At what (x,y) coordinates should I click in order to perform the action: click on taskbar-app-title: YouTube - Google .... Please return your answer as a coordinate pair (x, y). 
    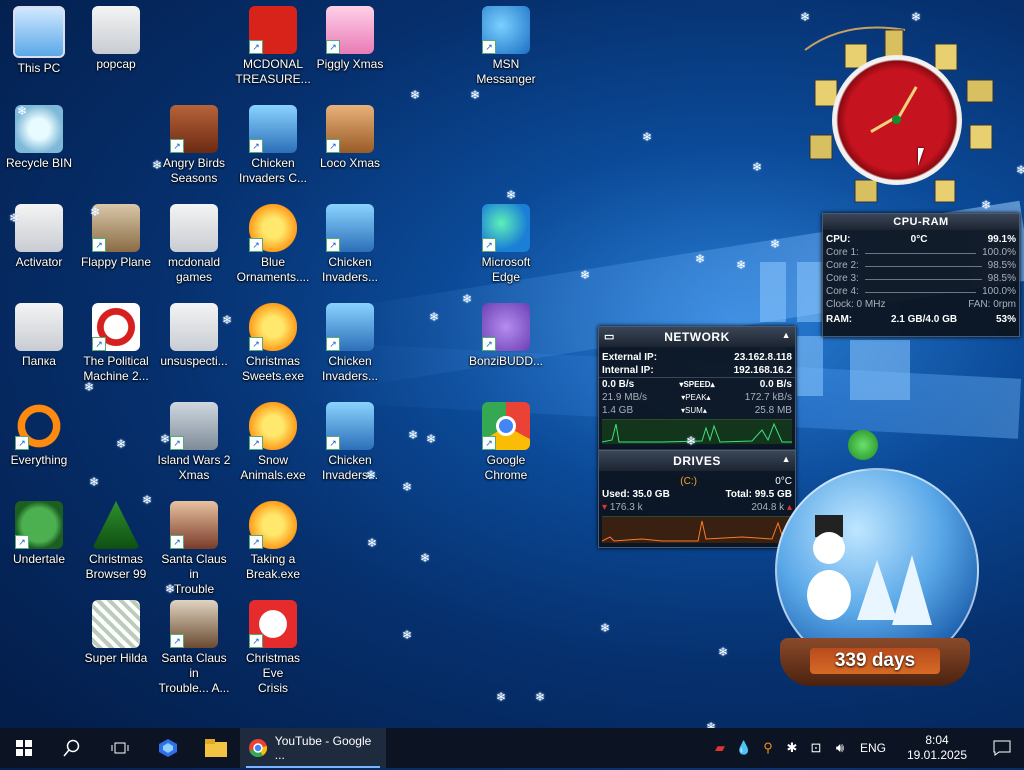
    Looking at the image, I should click on (323, 748).